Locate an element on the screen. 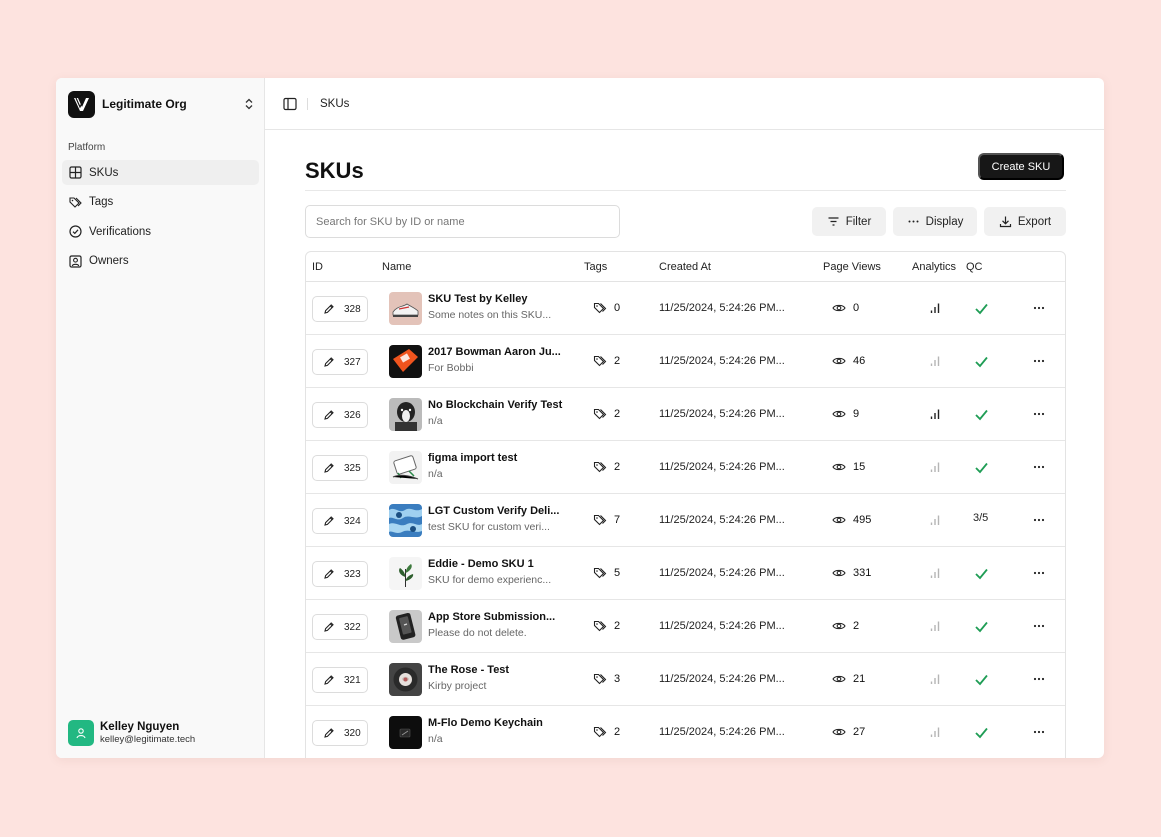 This screenshot has height=837, width=1161. sidebar-item-tags: Tags is located at coordinates (160, 202).